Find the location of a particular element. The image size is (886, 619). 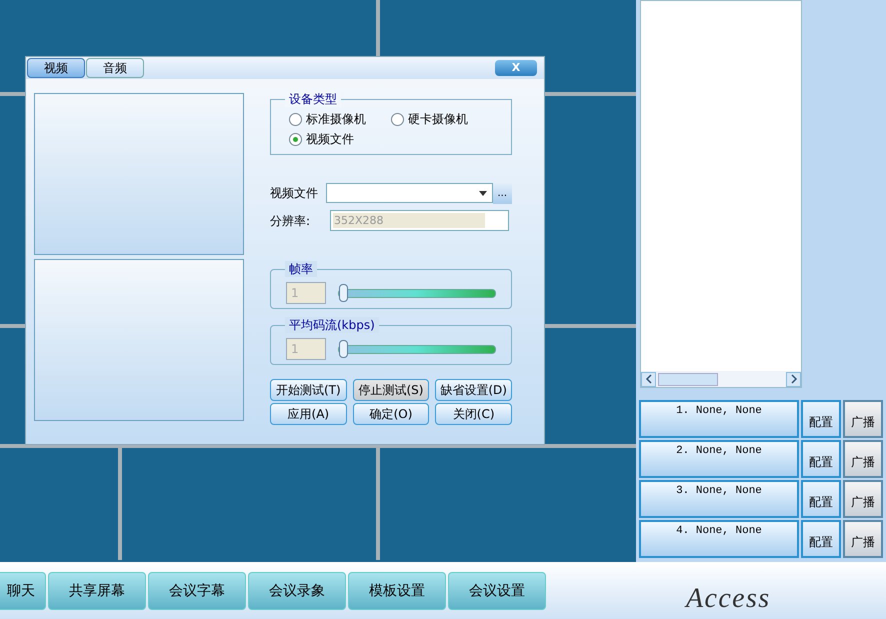

radio-option: 硬卡摄像机 is located at coordinates (442, 119).